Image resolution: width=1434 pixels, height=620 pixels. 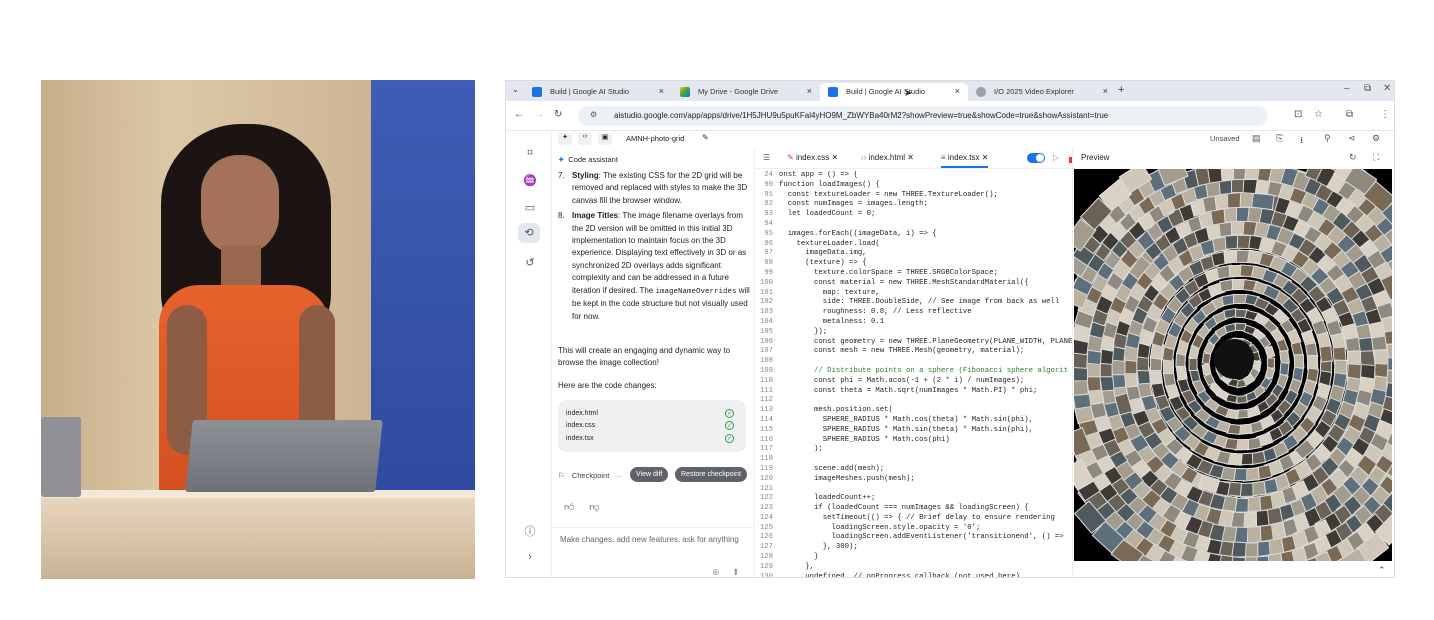 What do you see at coordinates (530, 531) in the screenshot?
I see `info-icon: ⓘ` at bounding box center [530, 531].